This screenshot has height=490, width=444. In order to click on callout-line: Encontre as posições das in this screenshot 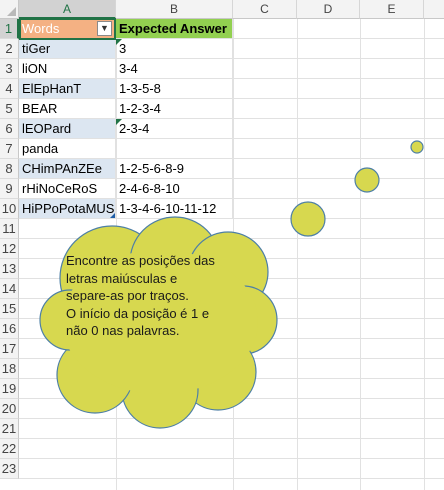, I will do `click(140, 260)`.